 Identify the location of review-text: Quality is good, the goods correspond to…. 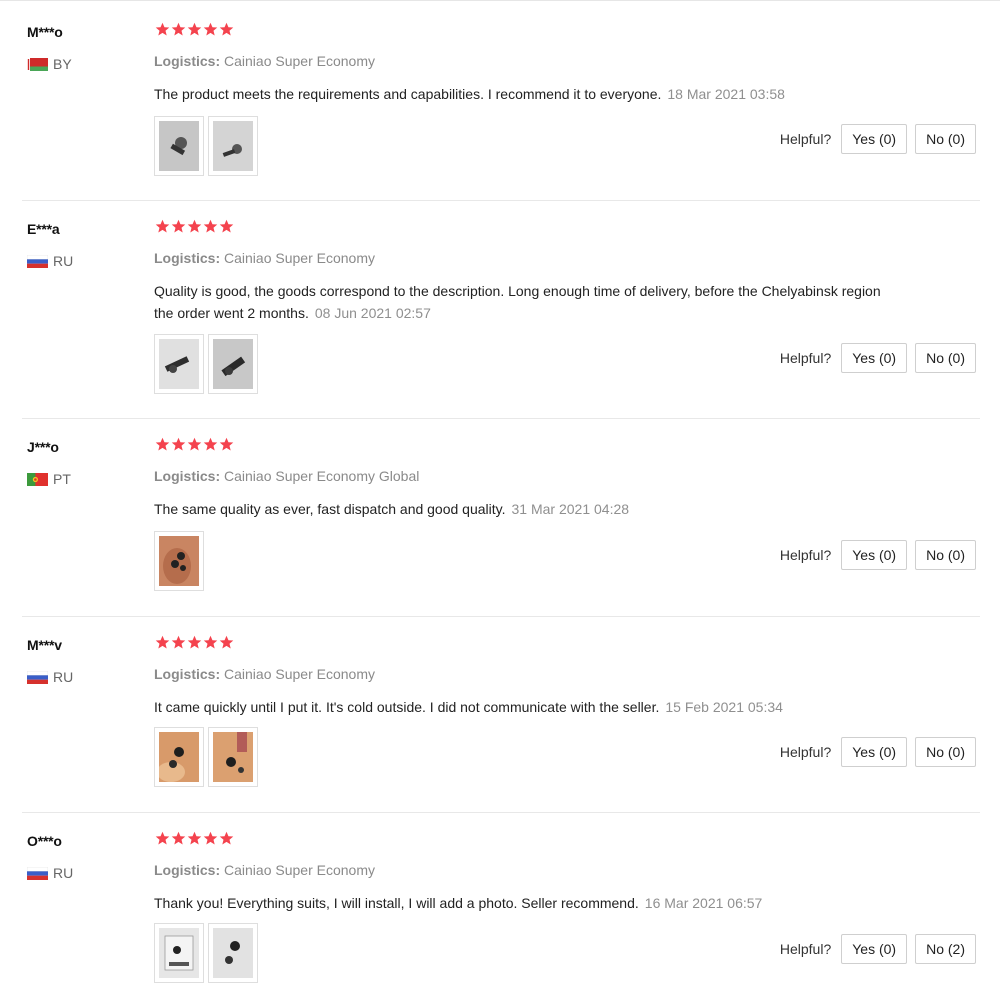
(519, 302).